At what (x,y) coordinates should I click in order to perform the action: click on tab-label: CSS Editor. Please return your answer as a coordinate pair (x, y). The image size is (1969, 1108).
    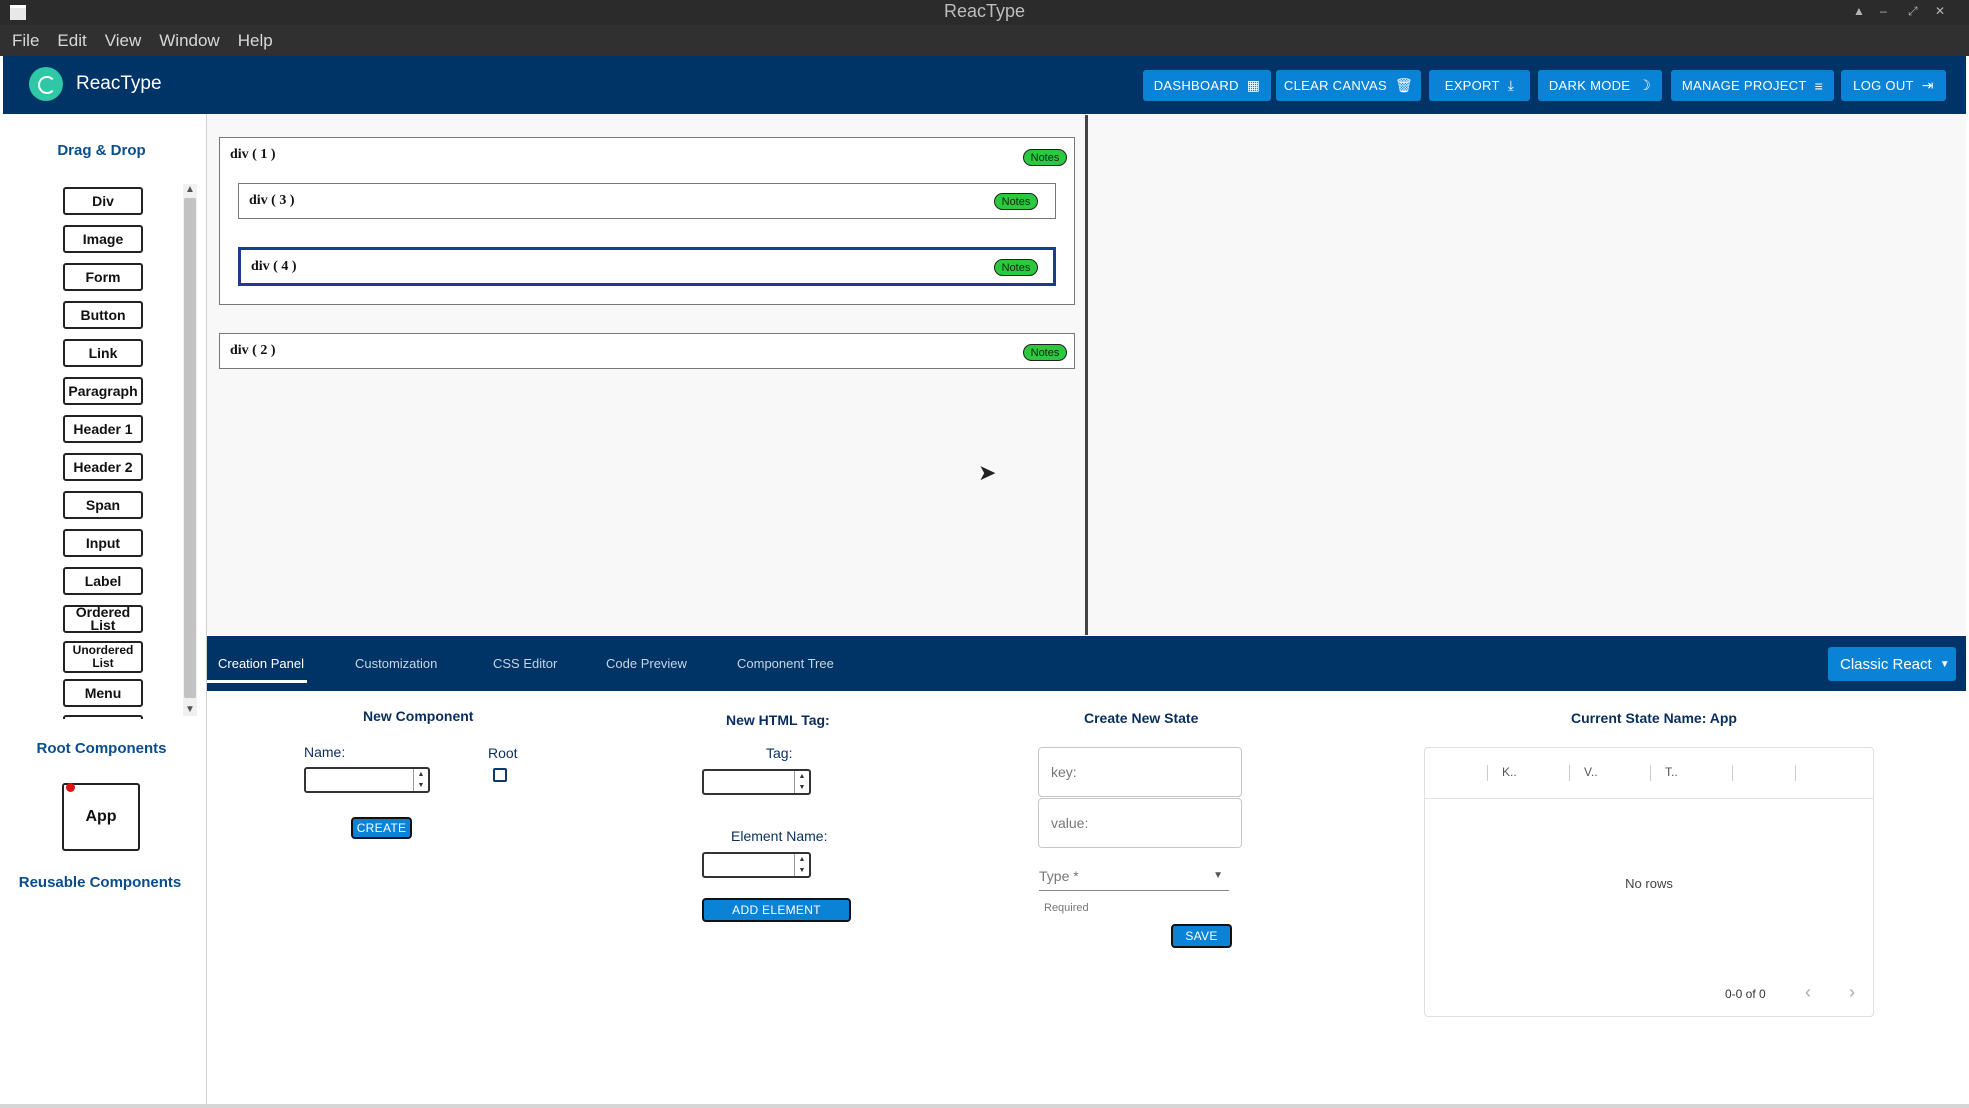
    Looking at the image, I should click on (525, 663).